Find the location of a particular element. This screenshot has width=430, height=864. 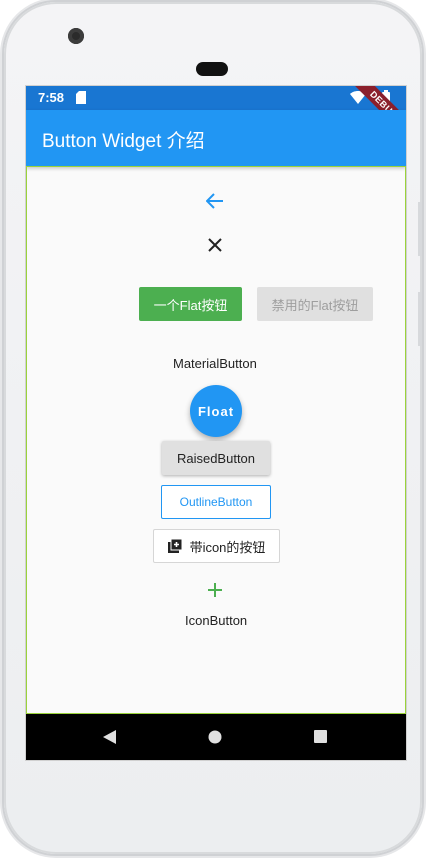

disabled-flat-button: 禁用的Flat按钮 is located at coordinates (315, 304).